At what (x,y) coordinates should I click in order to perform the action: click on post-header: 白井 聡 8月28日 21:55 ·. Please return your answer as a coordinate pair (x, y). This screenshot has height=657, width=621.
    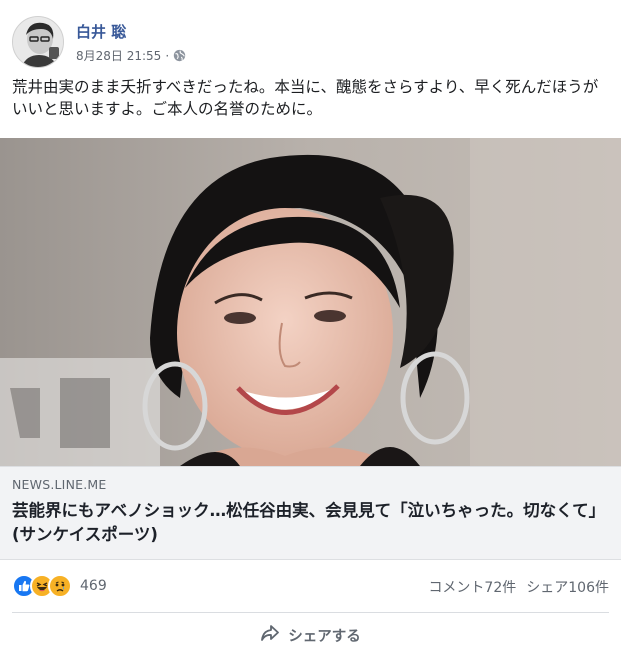
    Looking at the image, I should click on (307, 42).